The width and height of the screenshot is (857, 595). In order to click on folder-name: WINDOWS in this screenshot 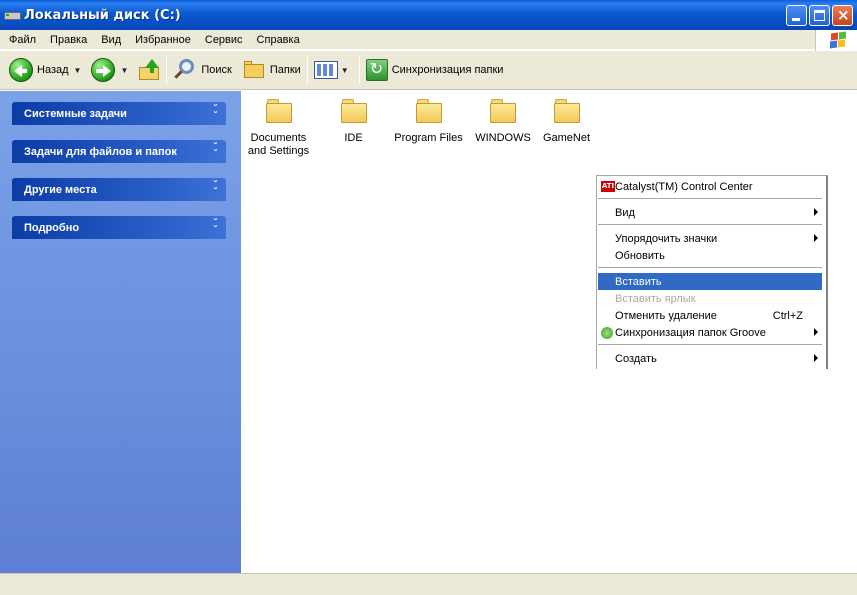, I will do `click(503, 138)`.